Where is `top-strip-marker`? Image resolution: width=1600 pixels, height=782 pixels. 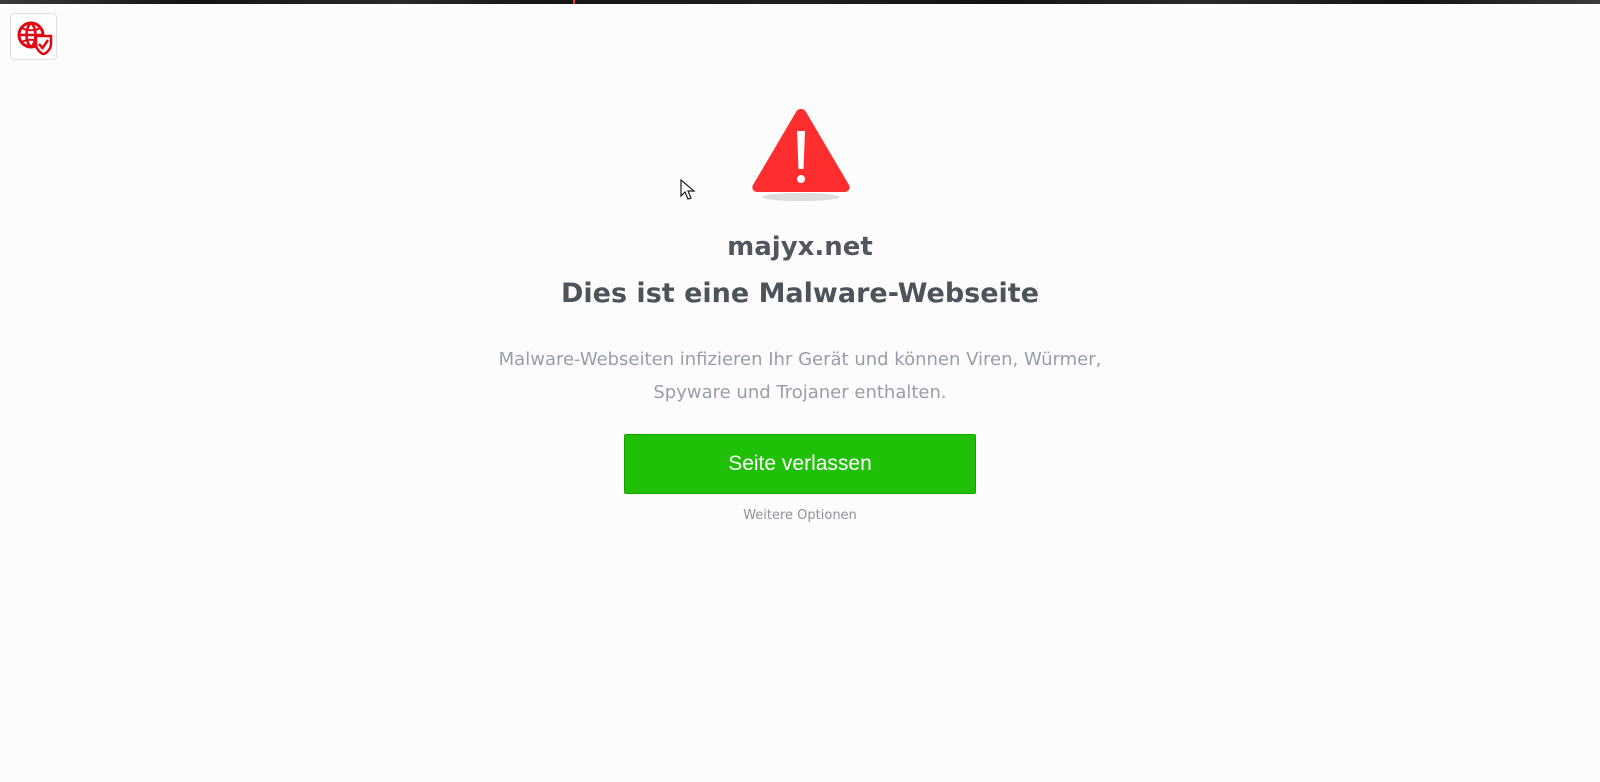
top-strip-marker is located at coordinates (574, 2).